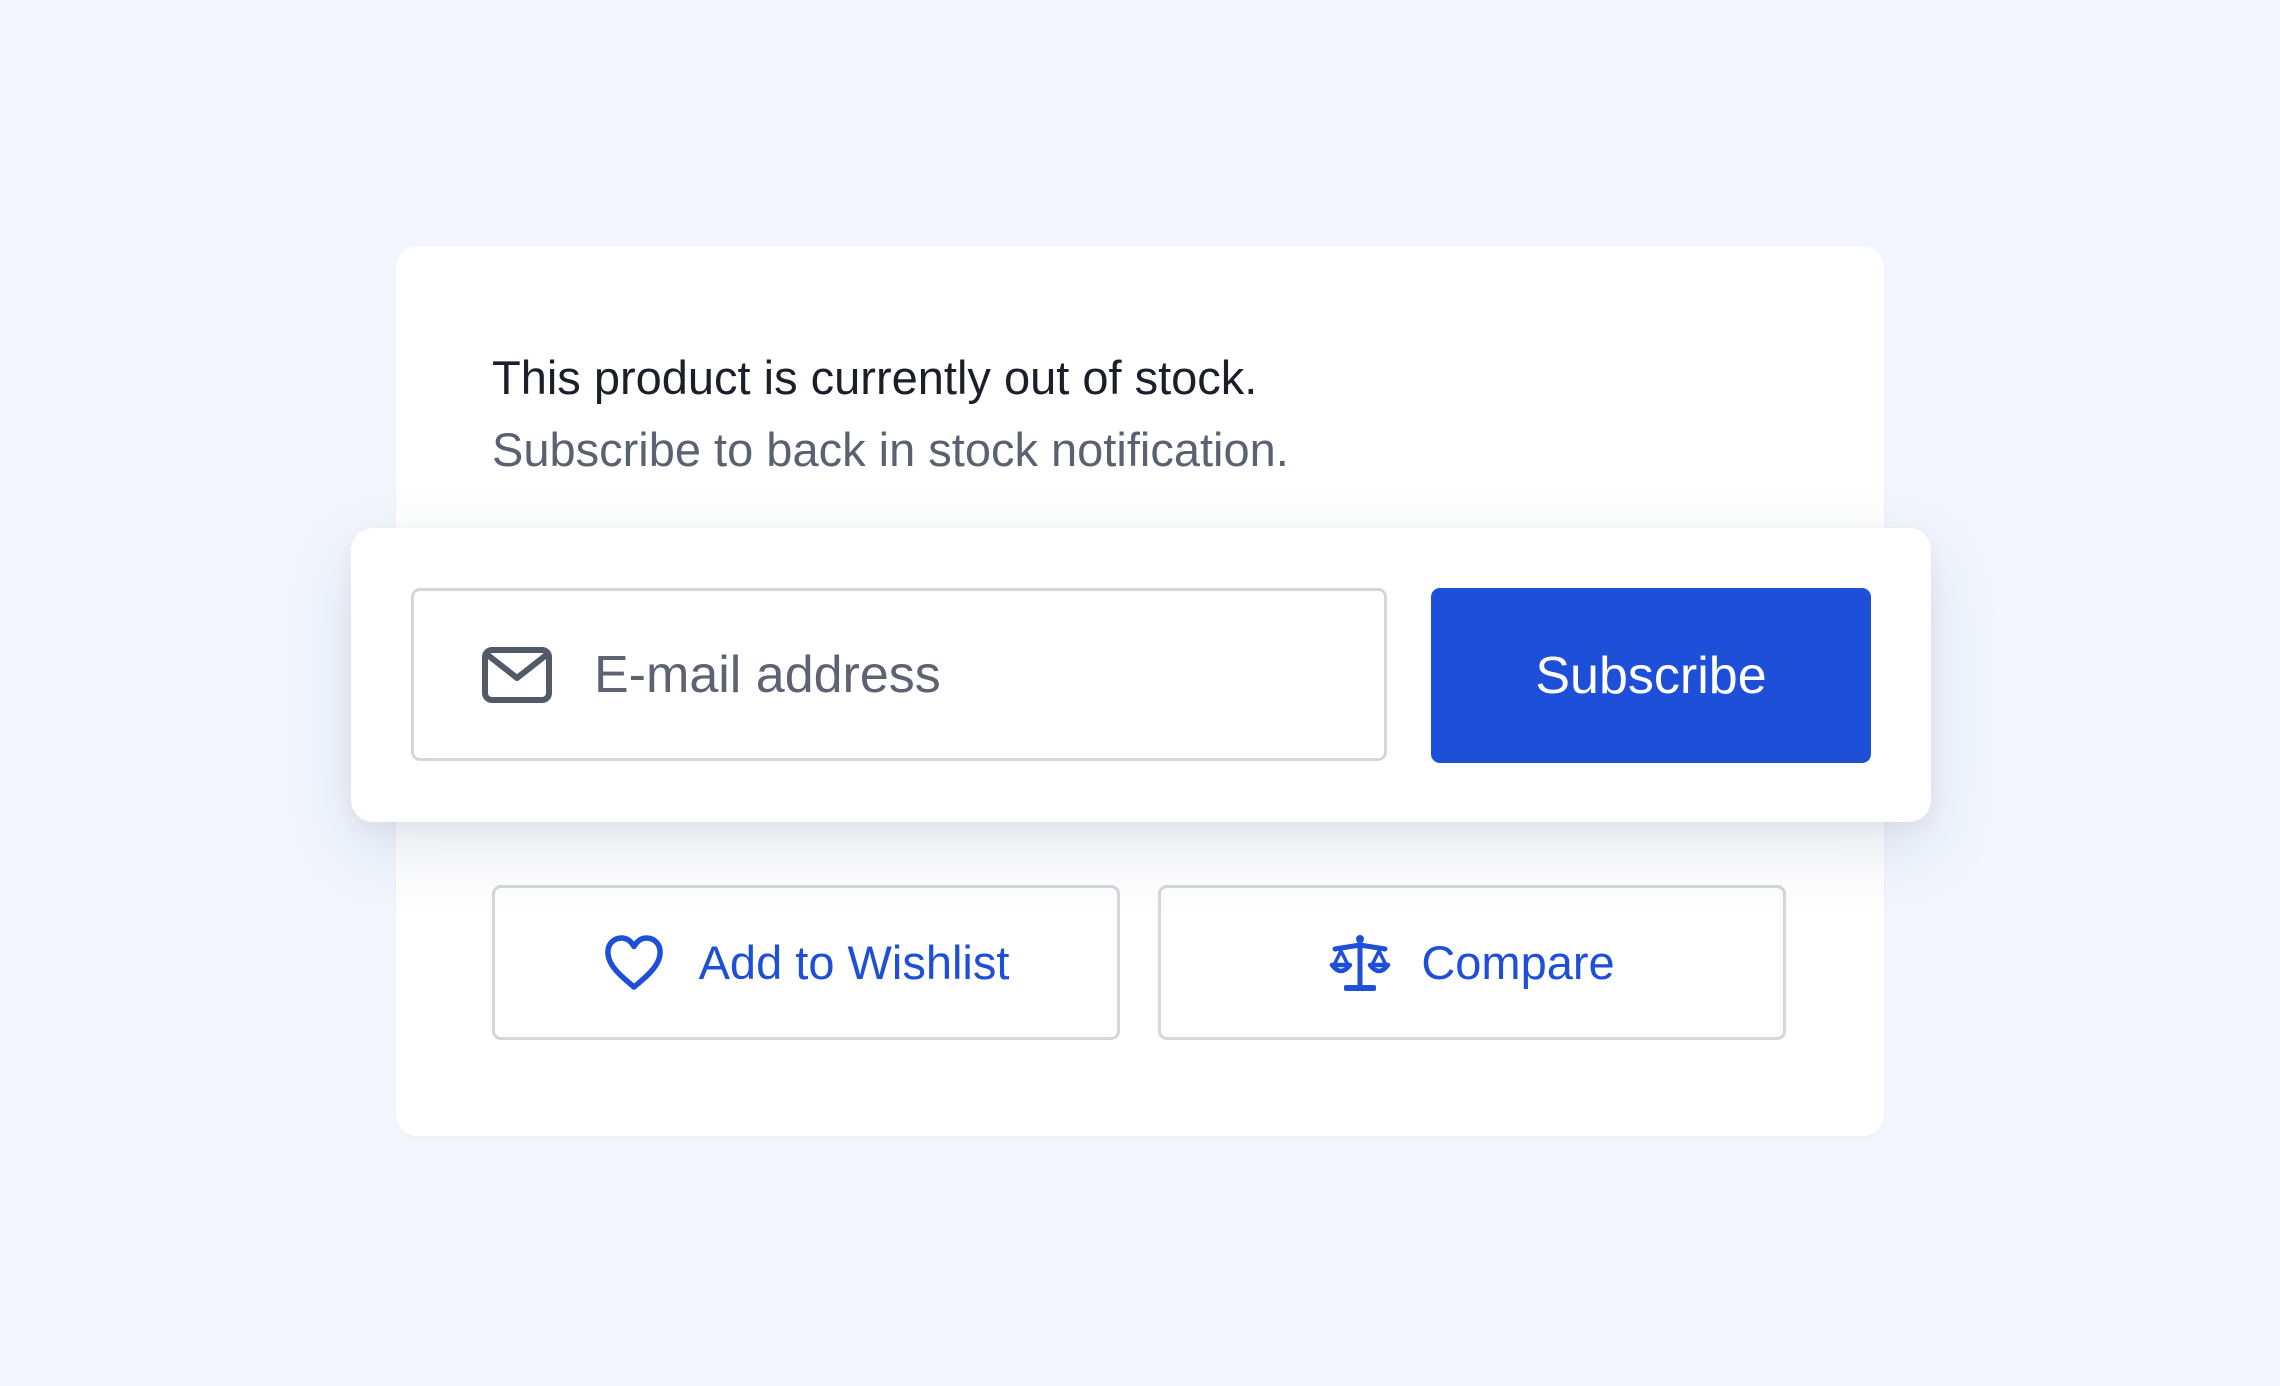 The width and height of the screenshot is (2280, 1386). Describe the element at coordinates (1360, 963) in the screenshot. I see `scale-icon` at that location.